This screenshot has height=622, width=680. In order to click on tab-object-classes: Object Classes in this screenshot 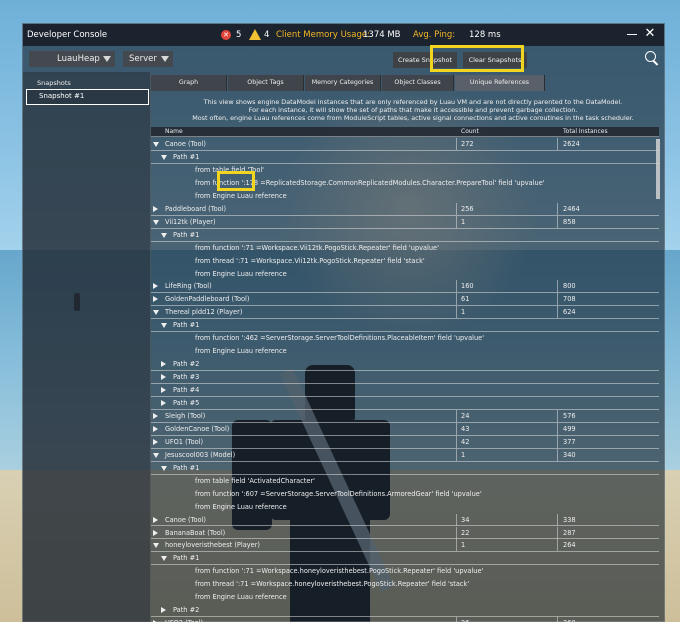, I will do `click(418, 83)`.